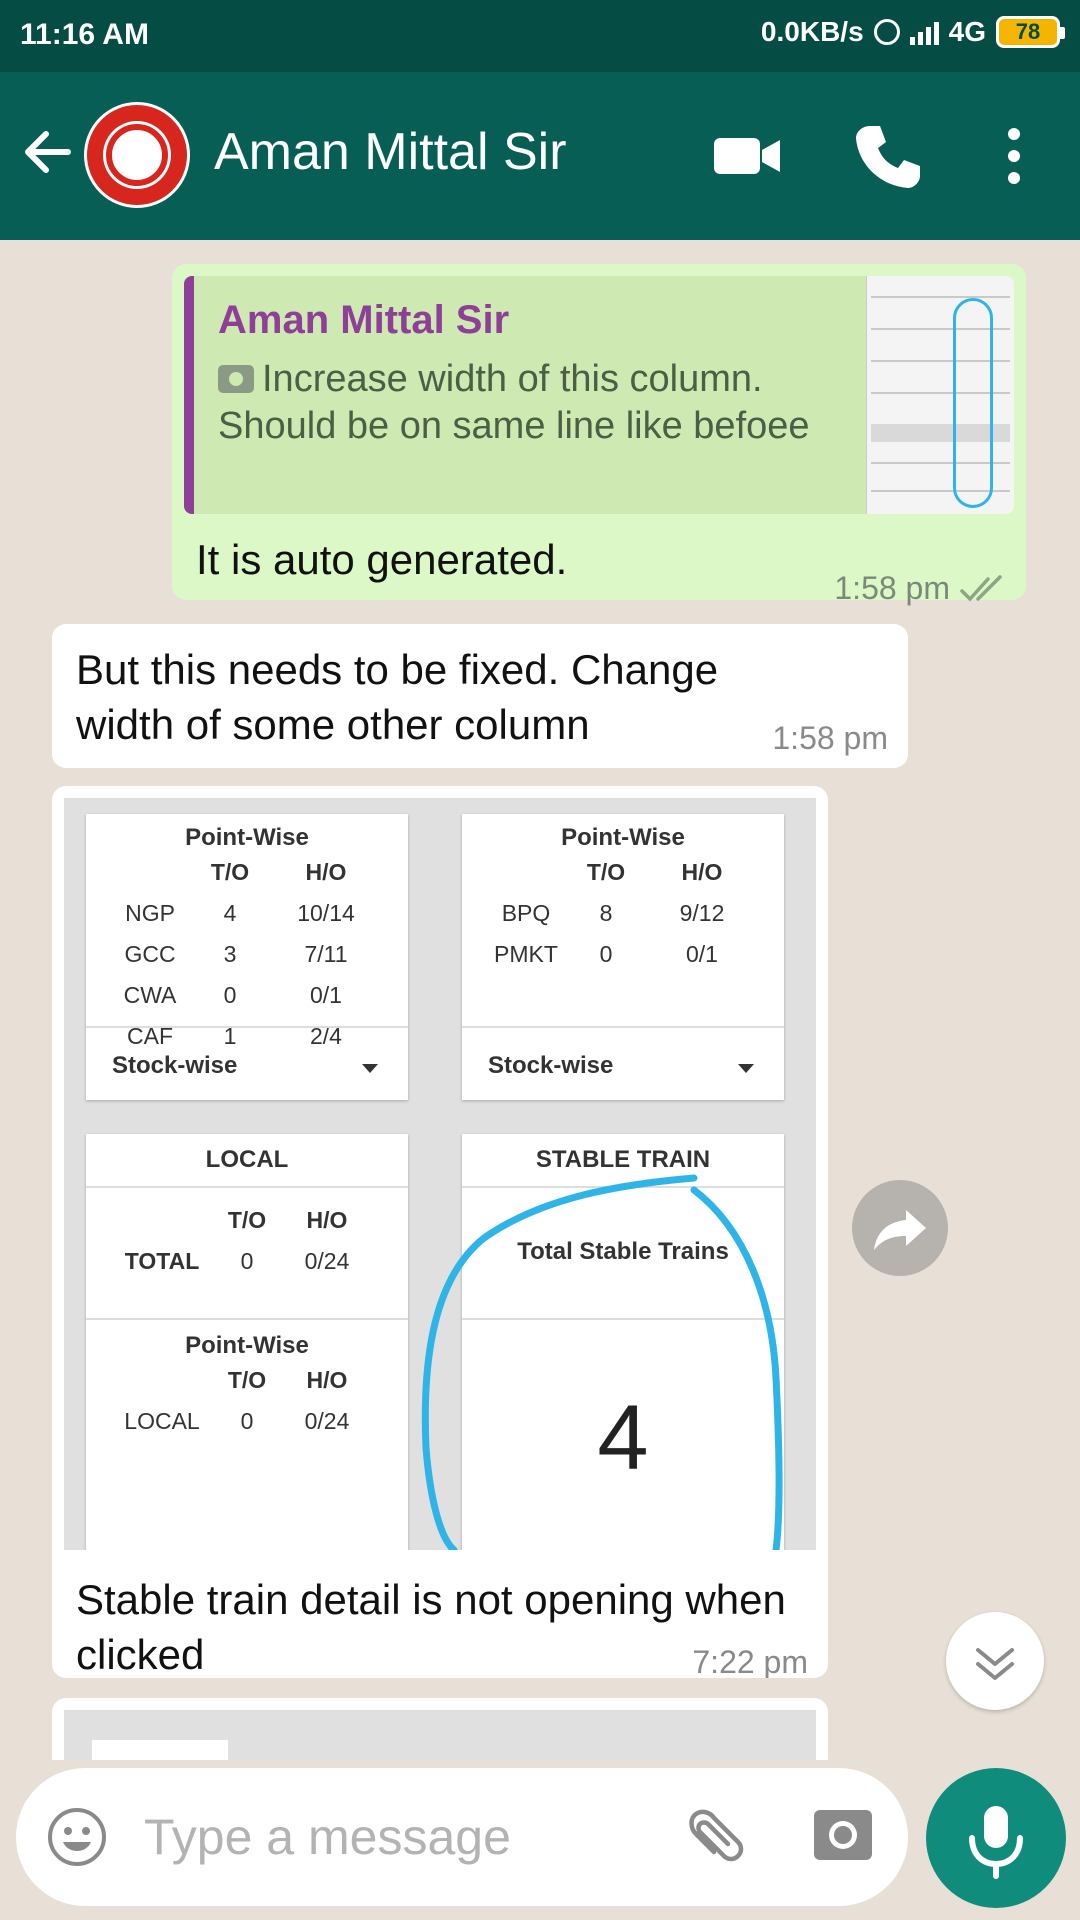 This screenshot has height=1920, width=1080. Describe the element at coordinates (77, 1837) in the screenshot. I see `emoji-icon` at that location.